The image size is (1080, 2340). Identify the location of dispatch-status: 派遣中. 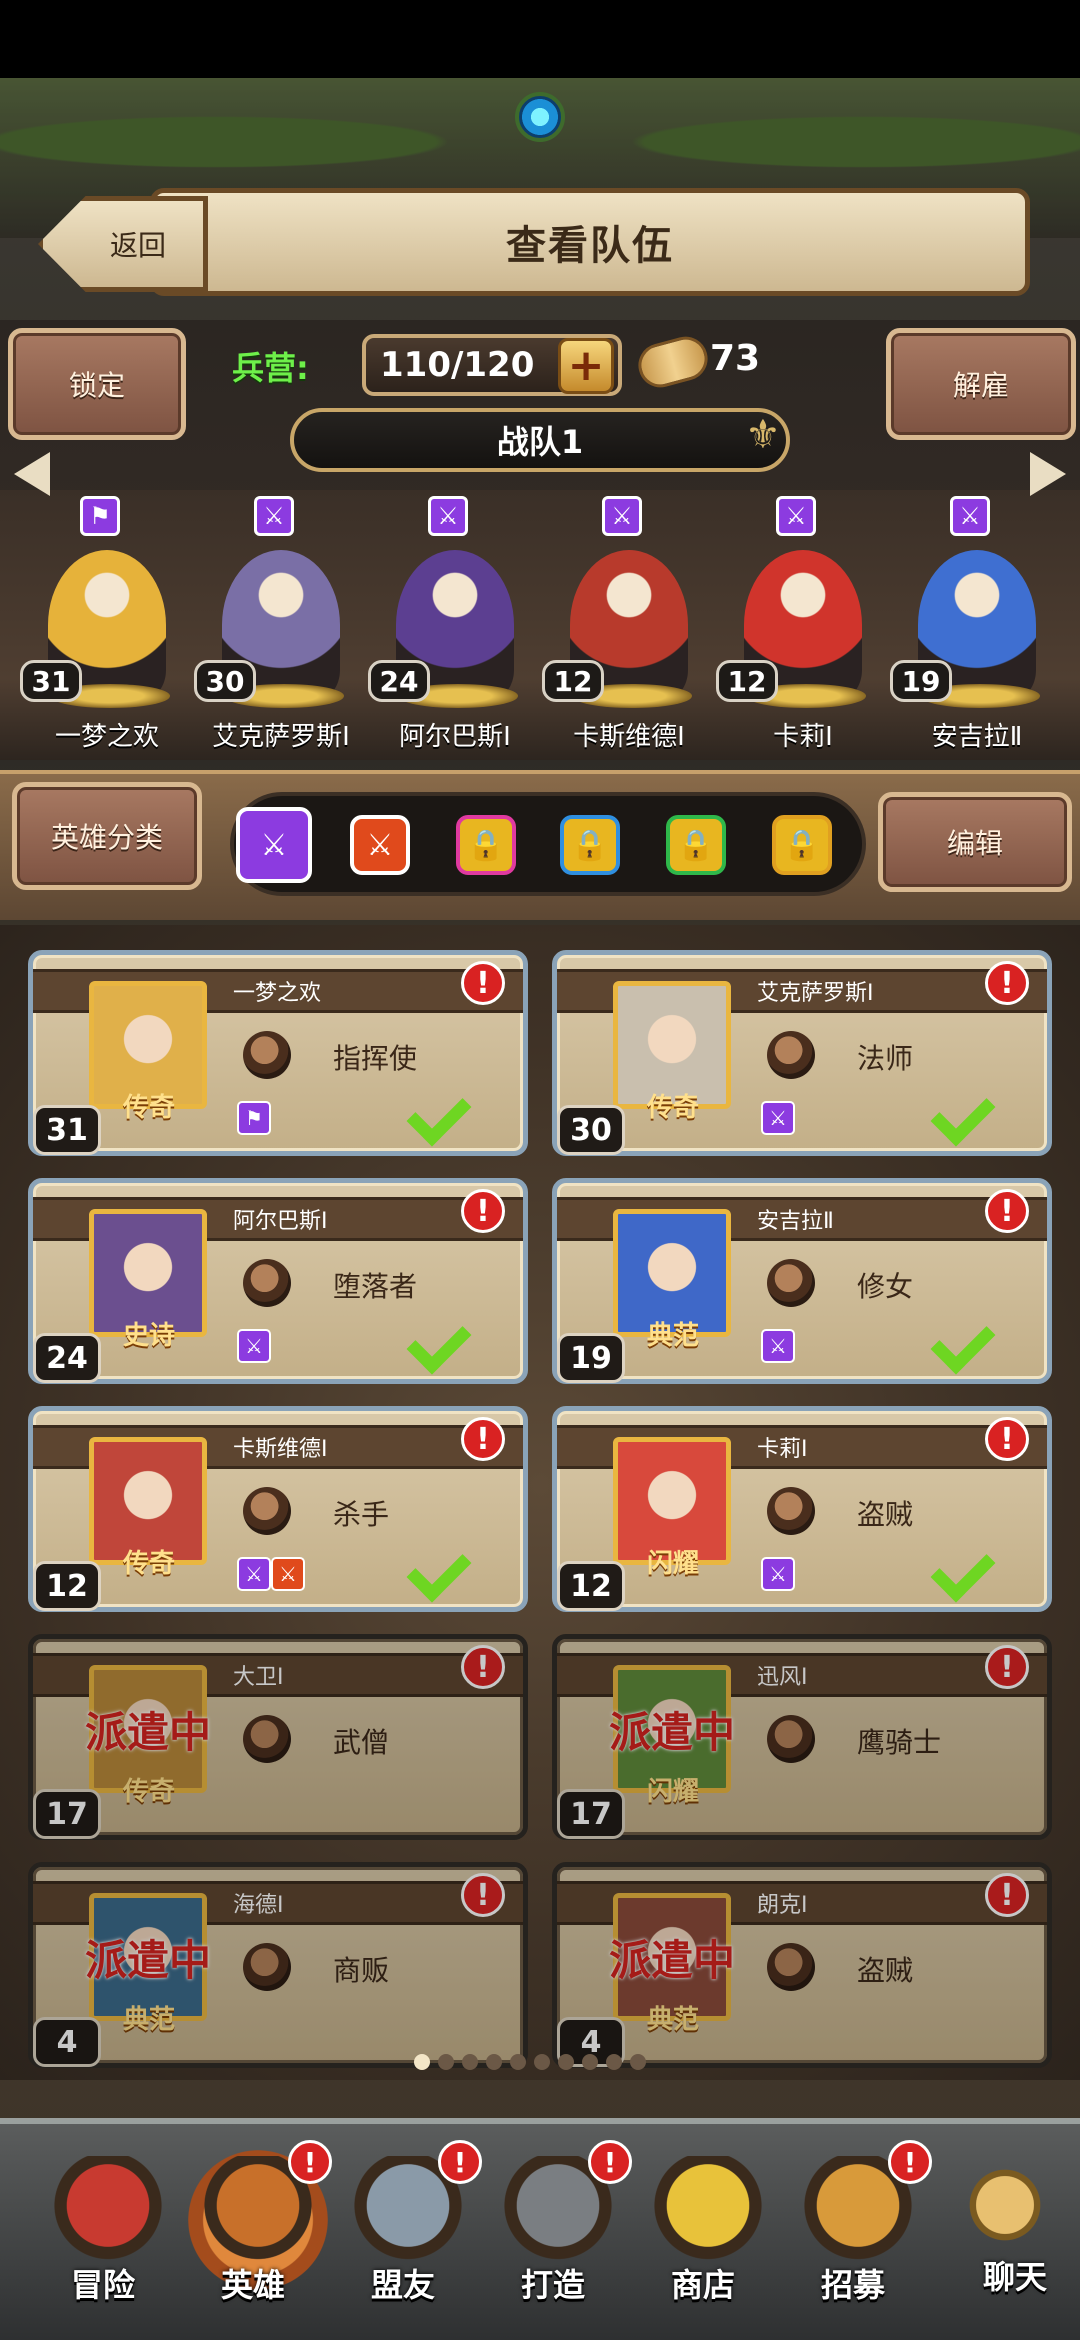
(147, 1732).